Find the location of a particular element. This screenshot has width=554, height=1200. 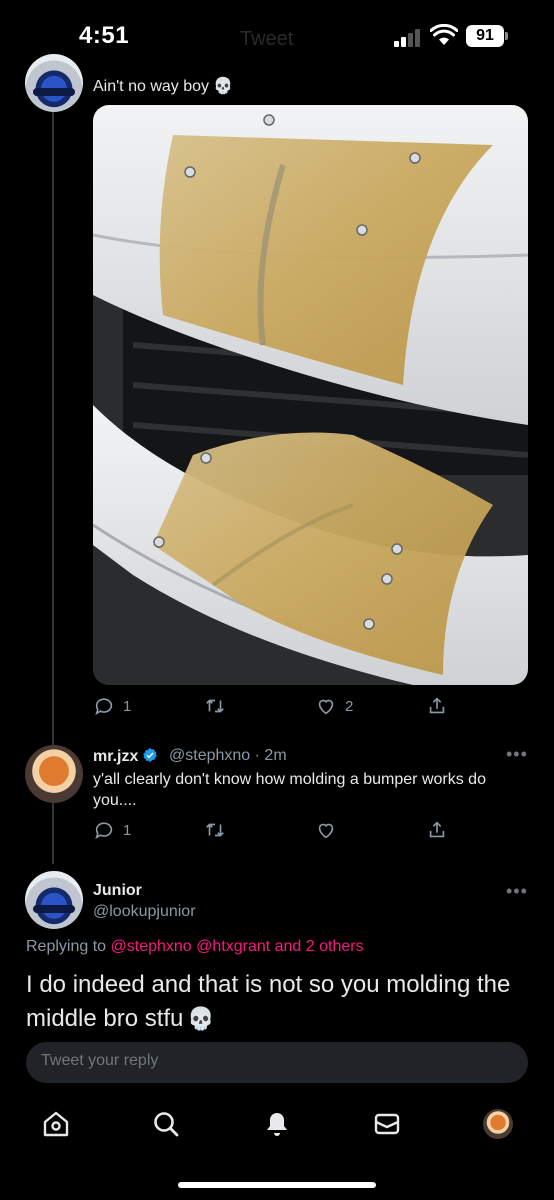

messages-icon is located at coordinates (387, 1124).